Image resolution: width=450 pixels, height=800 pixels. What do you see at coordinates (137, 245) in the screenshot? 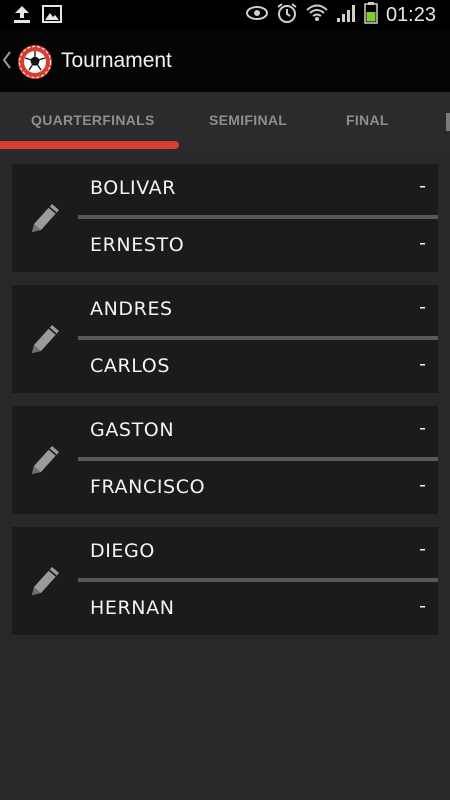
I see `player-name: ERNESTO` at bounding box center [137, 245].